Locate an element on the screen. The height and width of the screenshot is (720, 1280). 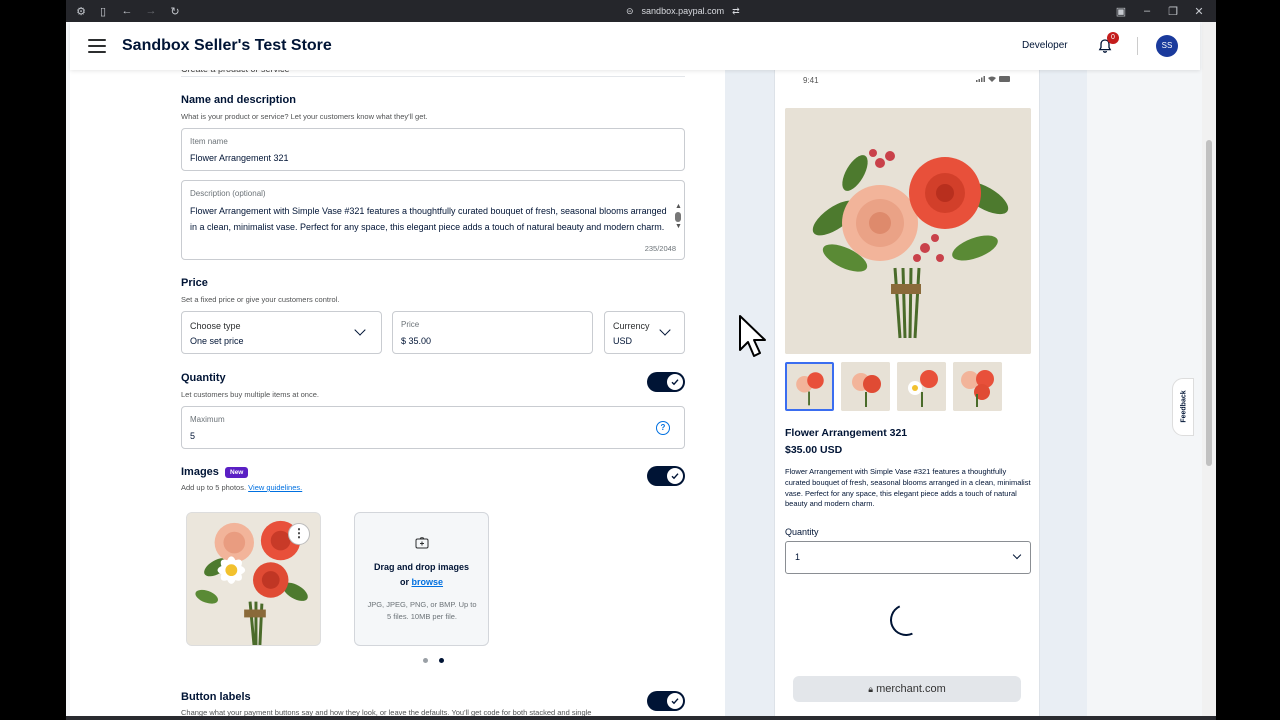
price-value: $ 35.00 is located at coordinates (416, 341).